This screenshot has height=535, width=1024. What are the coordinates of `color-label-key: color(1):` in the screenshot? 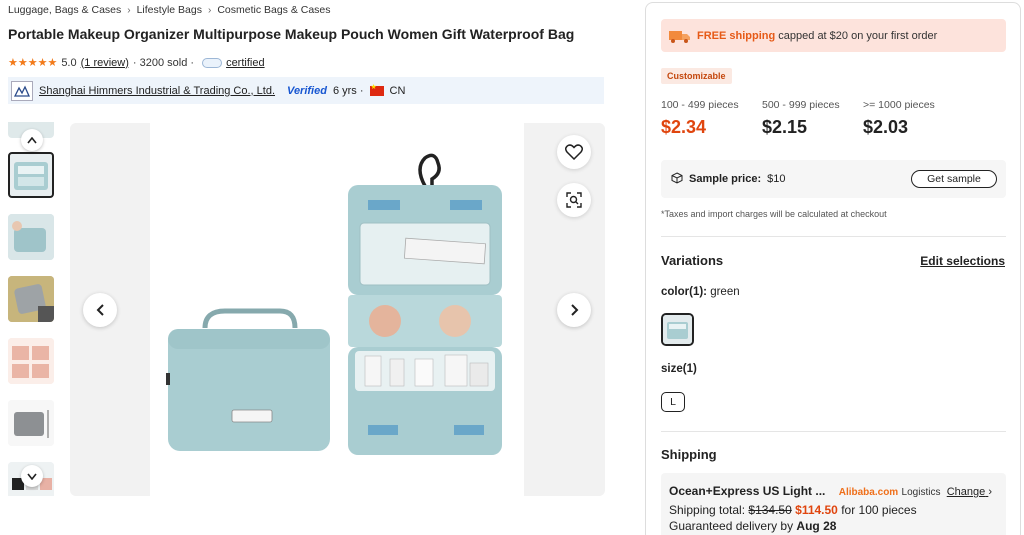 It's located at (684, 292).